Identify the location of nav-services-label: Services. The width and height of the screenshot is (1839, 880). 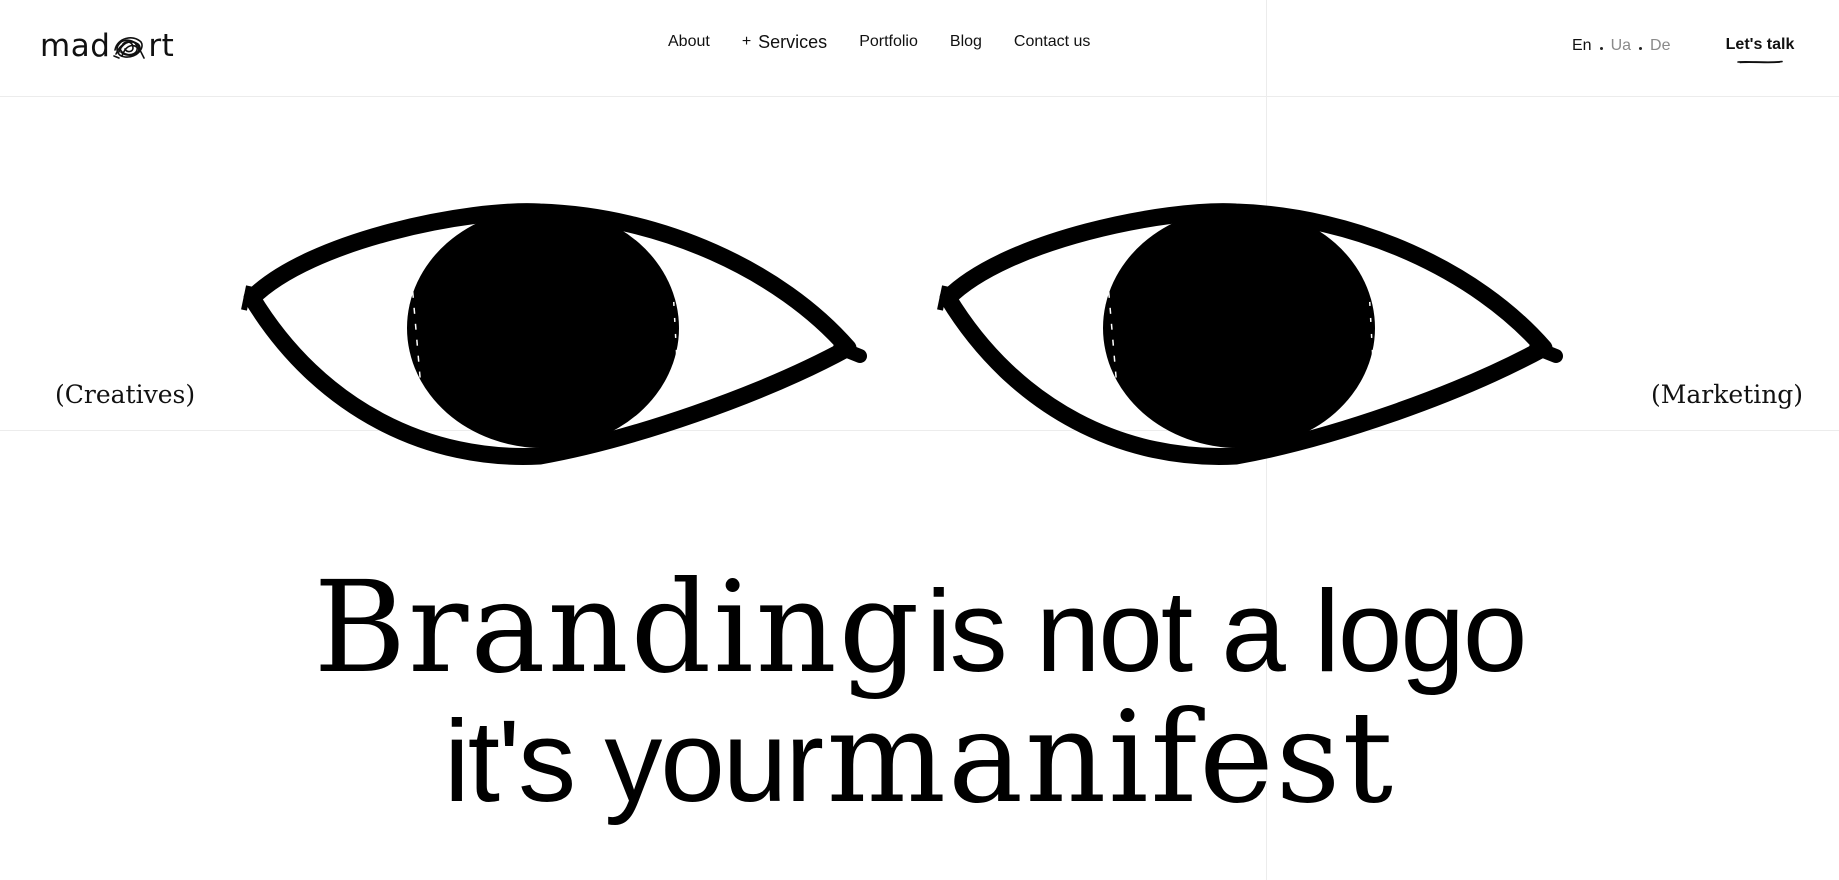
(793, 41).